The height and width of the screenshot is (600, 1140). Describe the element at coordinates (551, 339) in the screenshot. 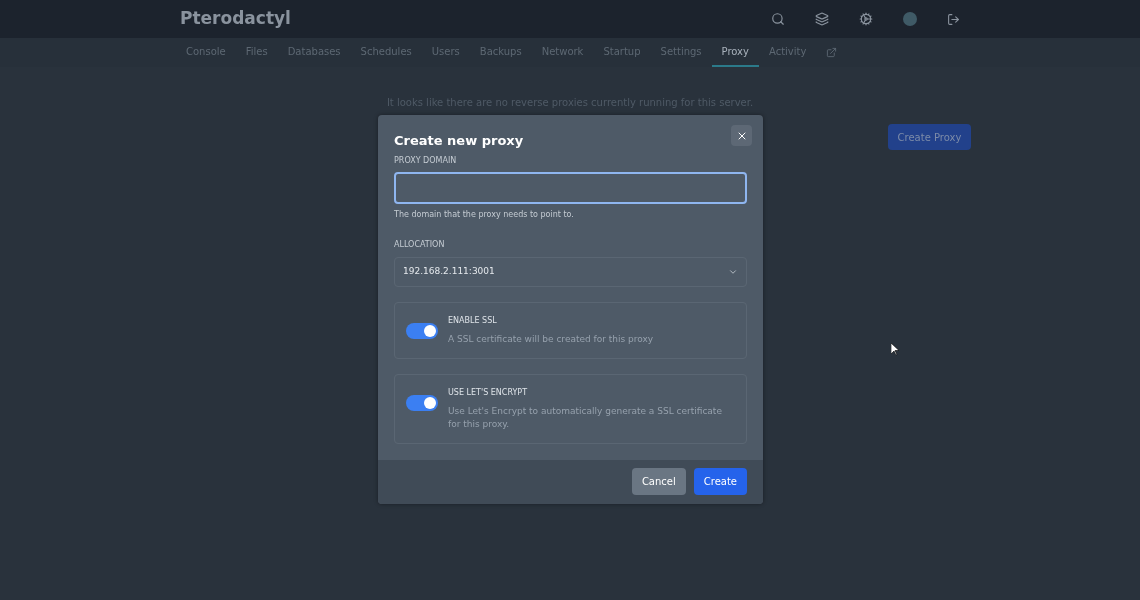

I see `option-description: A SSL certificate will be created for this proxy` at that location.